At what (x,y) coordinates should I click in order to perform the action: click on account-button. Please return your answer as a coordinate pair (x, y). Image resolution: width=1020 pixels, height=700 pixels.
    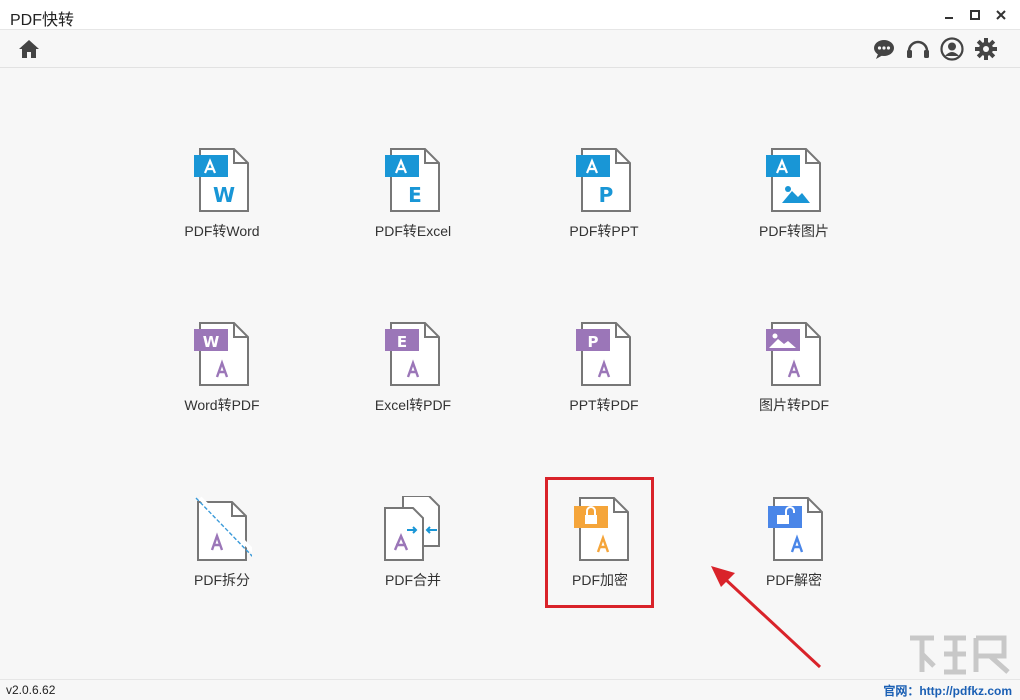
    Looking at the image, I should click on (952, 49).